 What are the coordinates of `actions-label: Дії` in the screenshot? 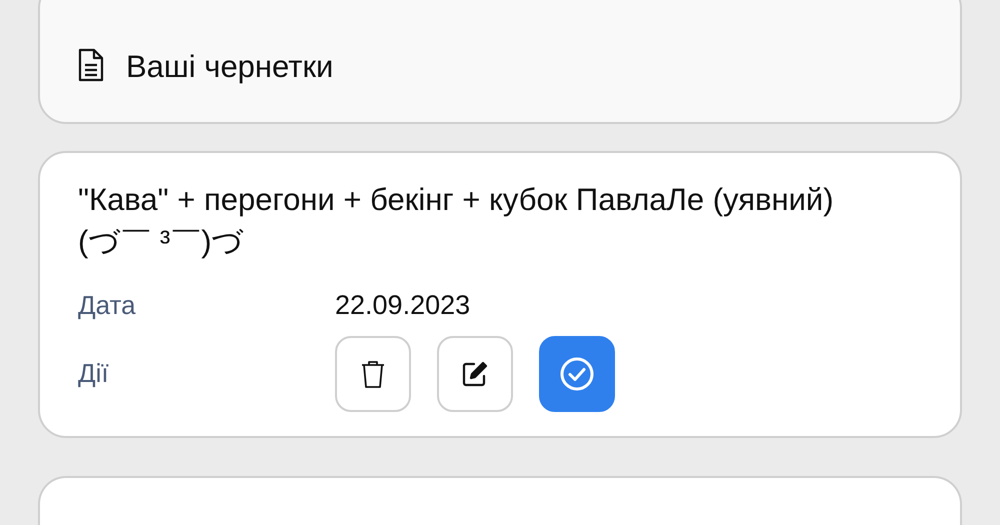 It's located at (94, 373).